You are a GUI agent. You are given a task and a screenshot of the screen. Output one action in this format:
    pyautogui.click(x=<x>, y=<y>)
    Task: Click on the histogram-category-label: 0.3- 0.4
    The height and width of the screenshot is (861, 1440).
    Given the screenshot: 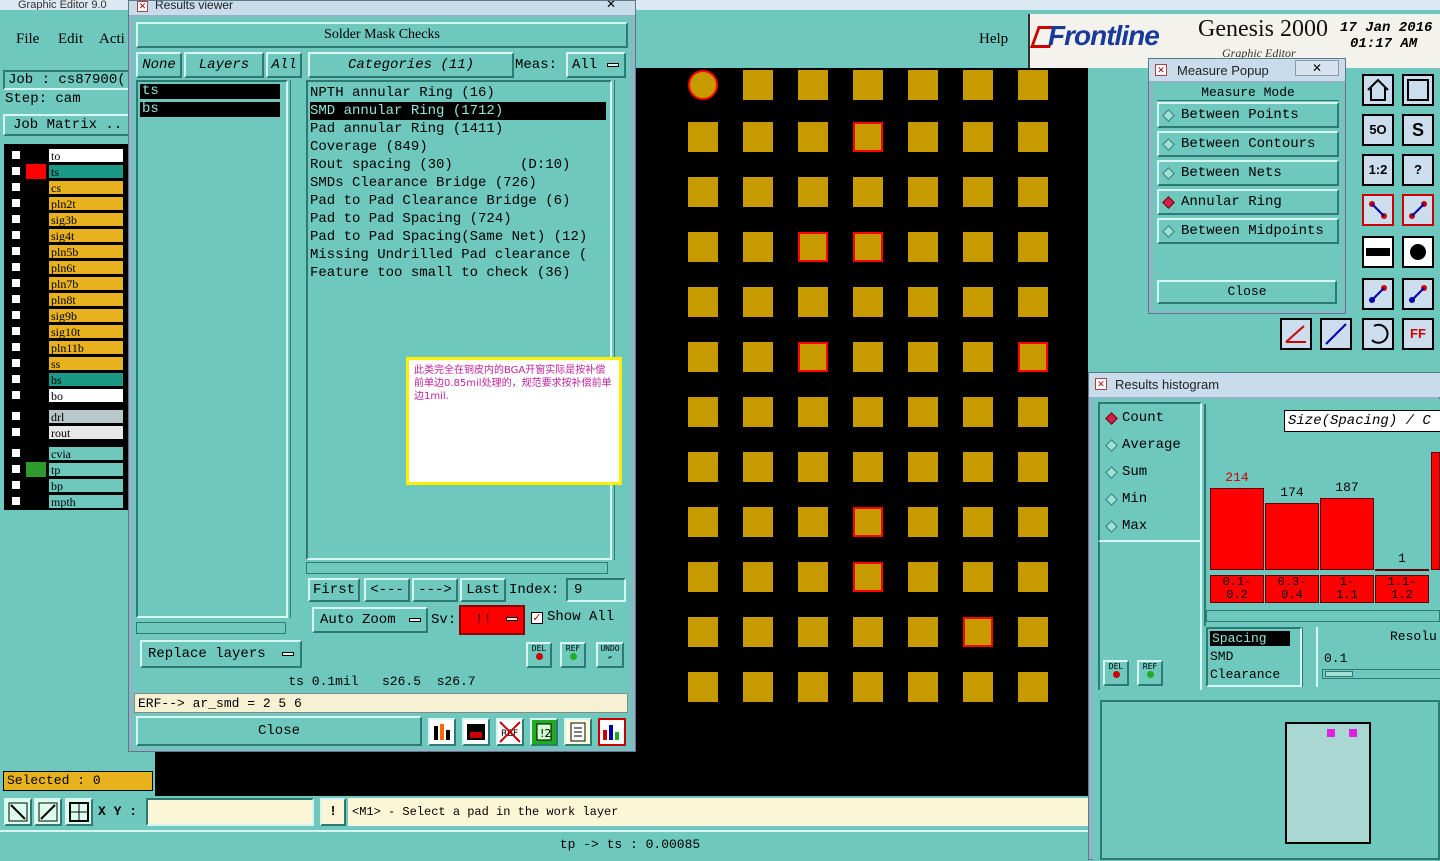 What is the action you would take?
    pyautogui.click(x=1292, y=589)
    